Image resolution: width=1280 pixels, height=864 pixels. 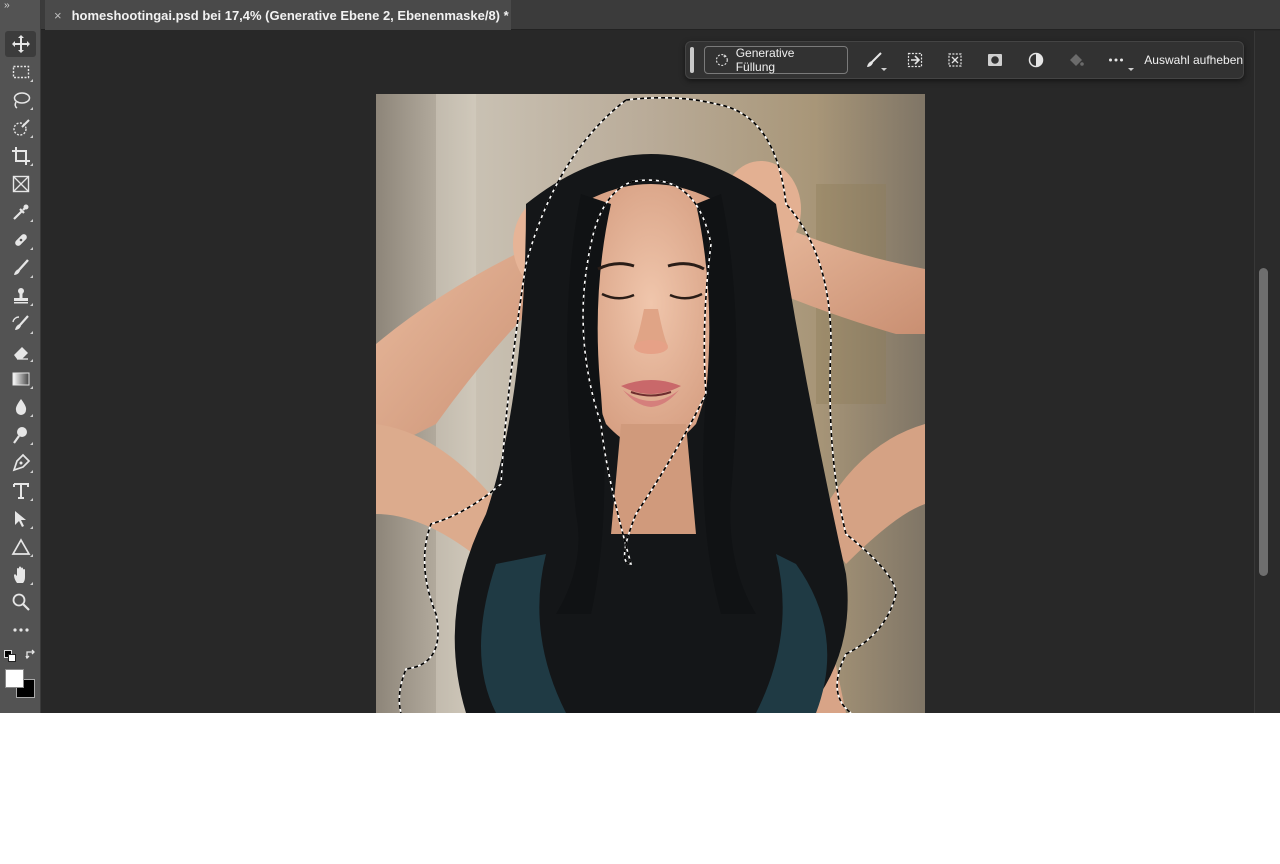 I want to click on eraser-icon, so click(x=20, y=352).